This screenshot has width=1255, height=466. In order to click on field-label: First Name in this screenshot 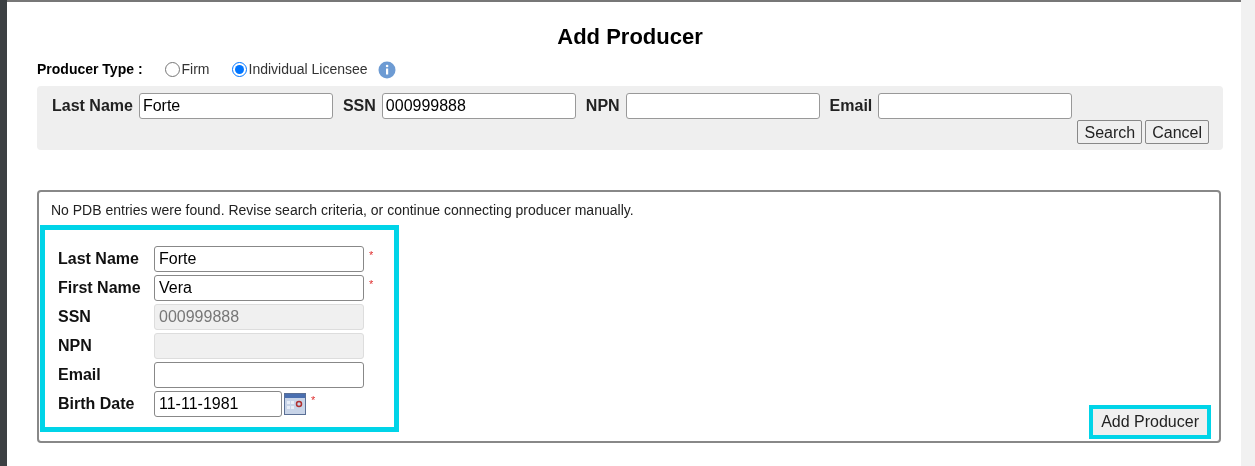, I will do `click(100, 287)`.